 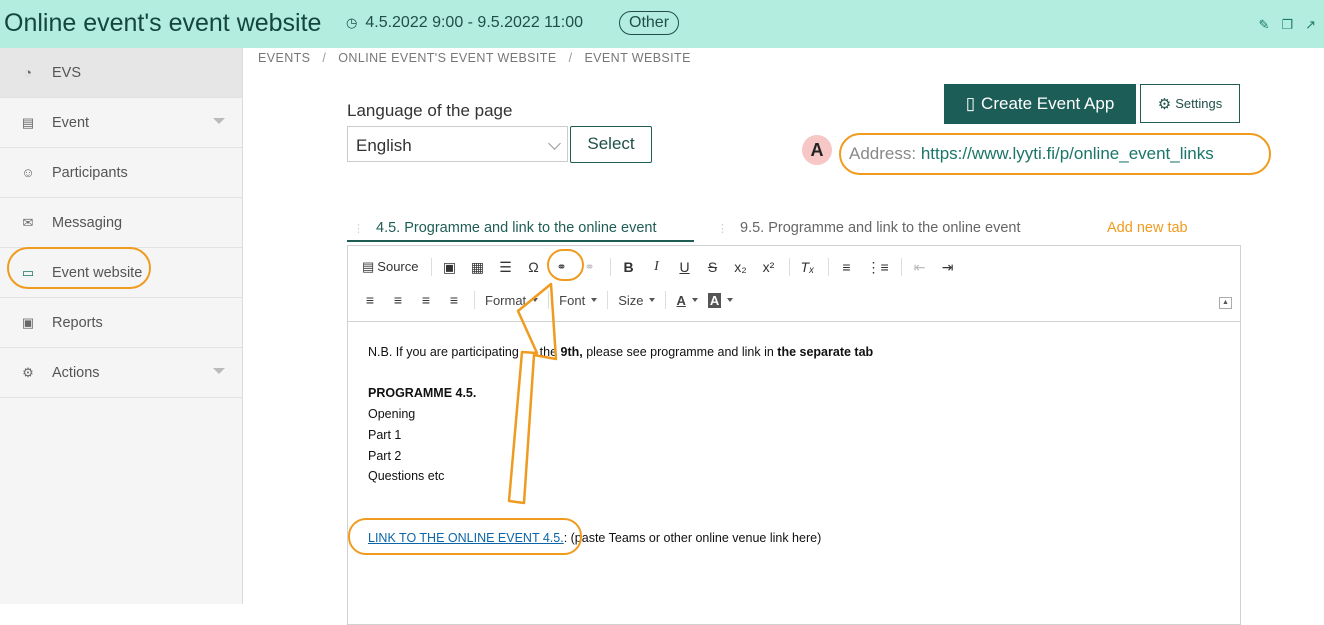 I want to click on language-select: English, so click(x=457, y=144).